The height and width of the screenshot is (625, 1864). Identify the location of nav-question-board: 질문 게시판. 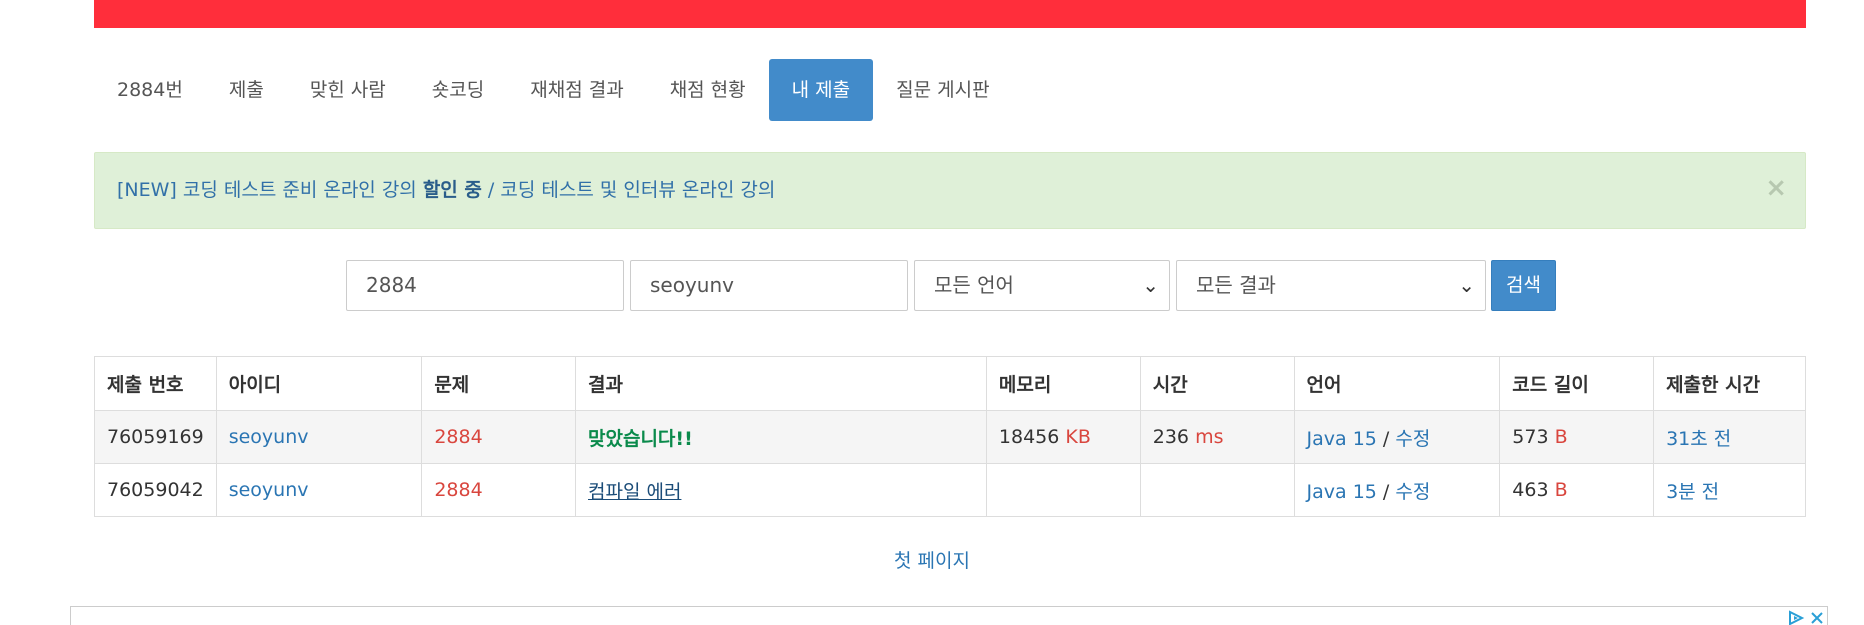
(942, 90).